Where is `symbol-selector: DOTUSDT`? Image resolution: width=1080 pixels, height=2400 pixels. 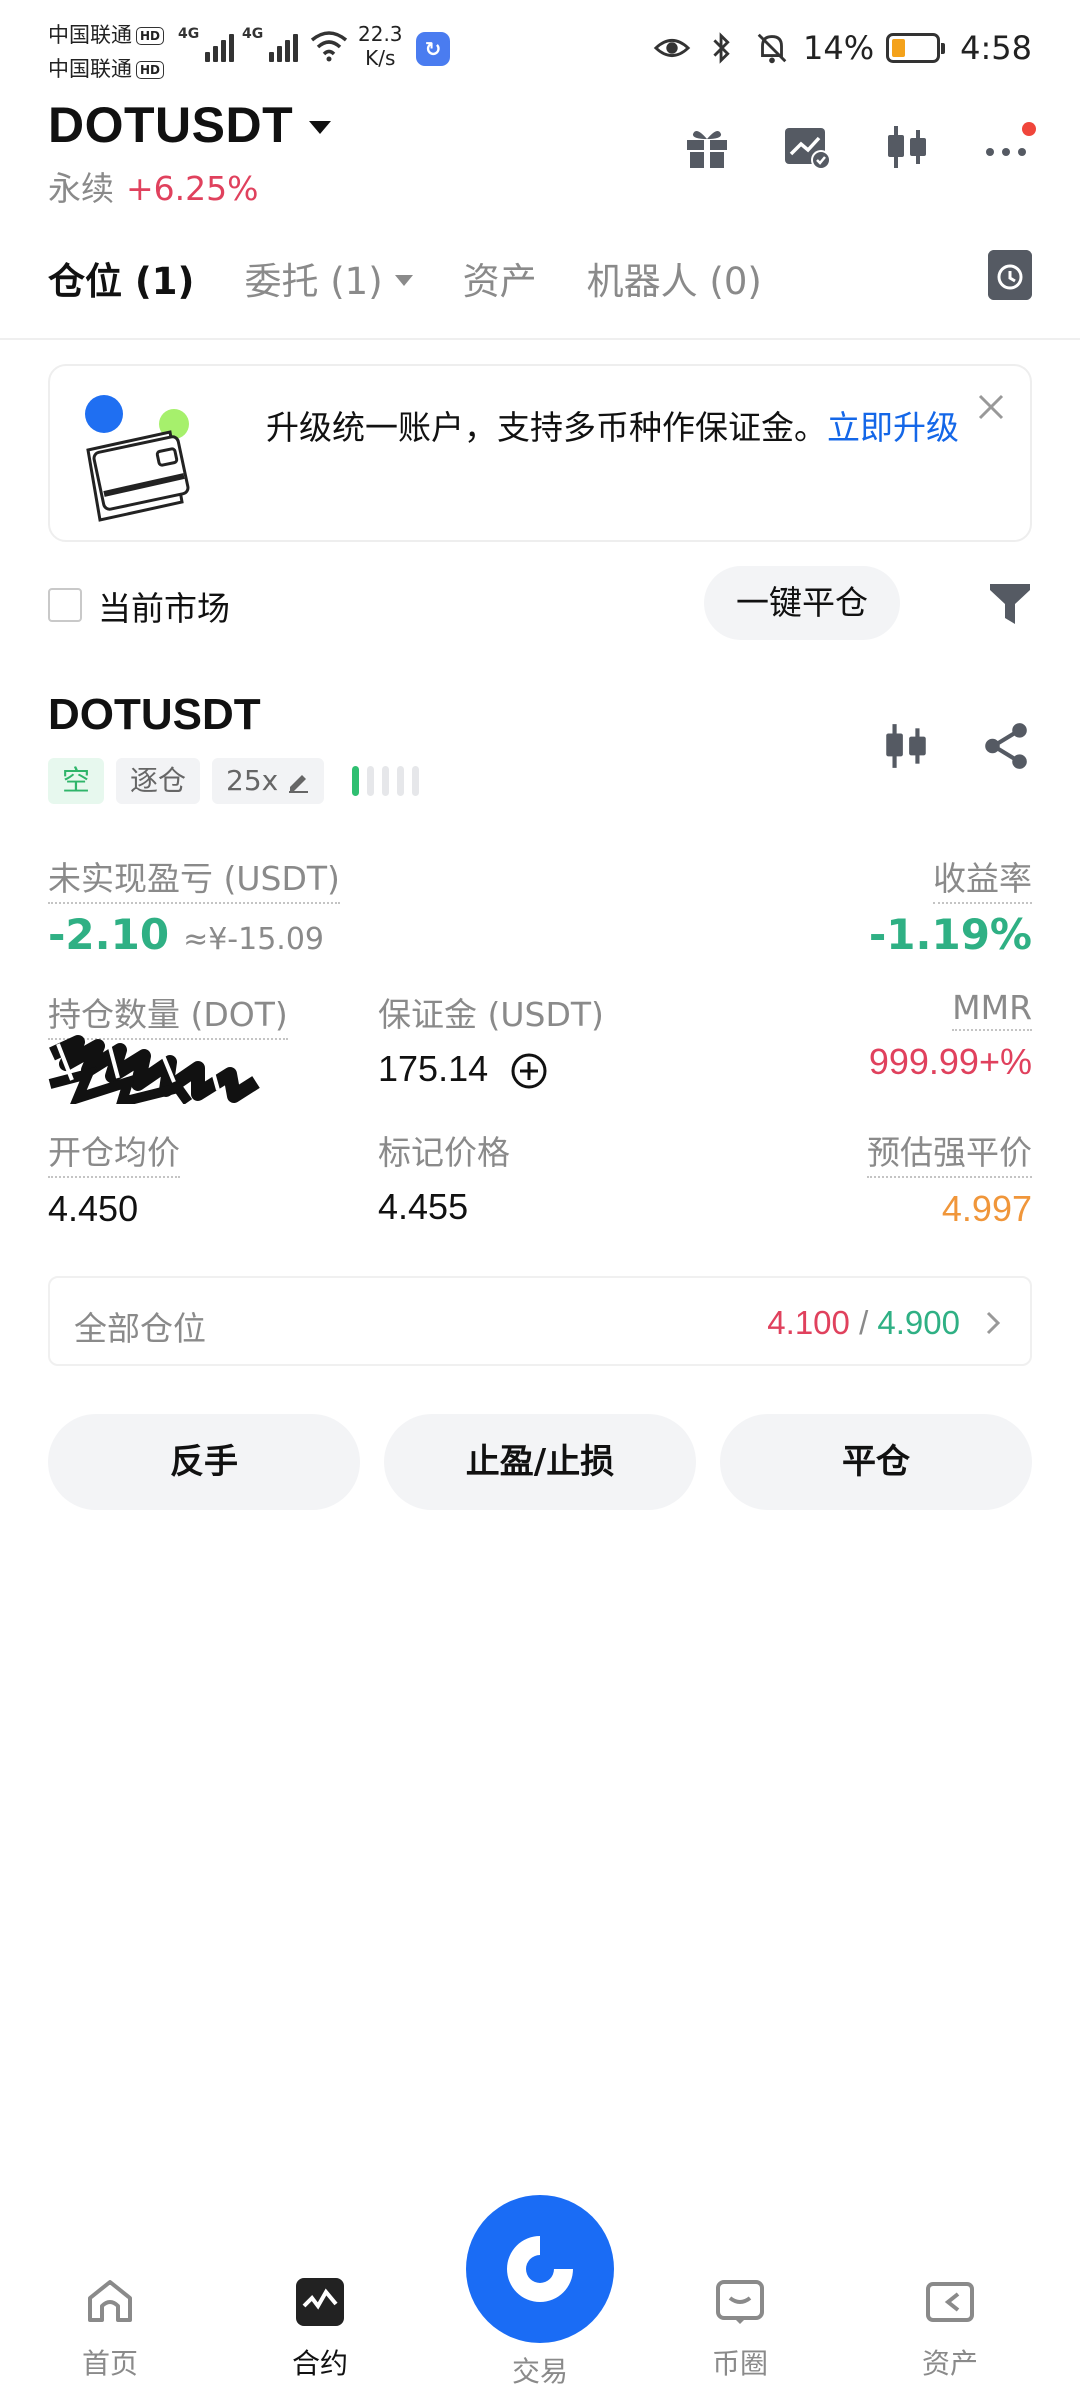 symbol-selector: DOTUSDT is located at coordinates (190, 125).